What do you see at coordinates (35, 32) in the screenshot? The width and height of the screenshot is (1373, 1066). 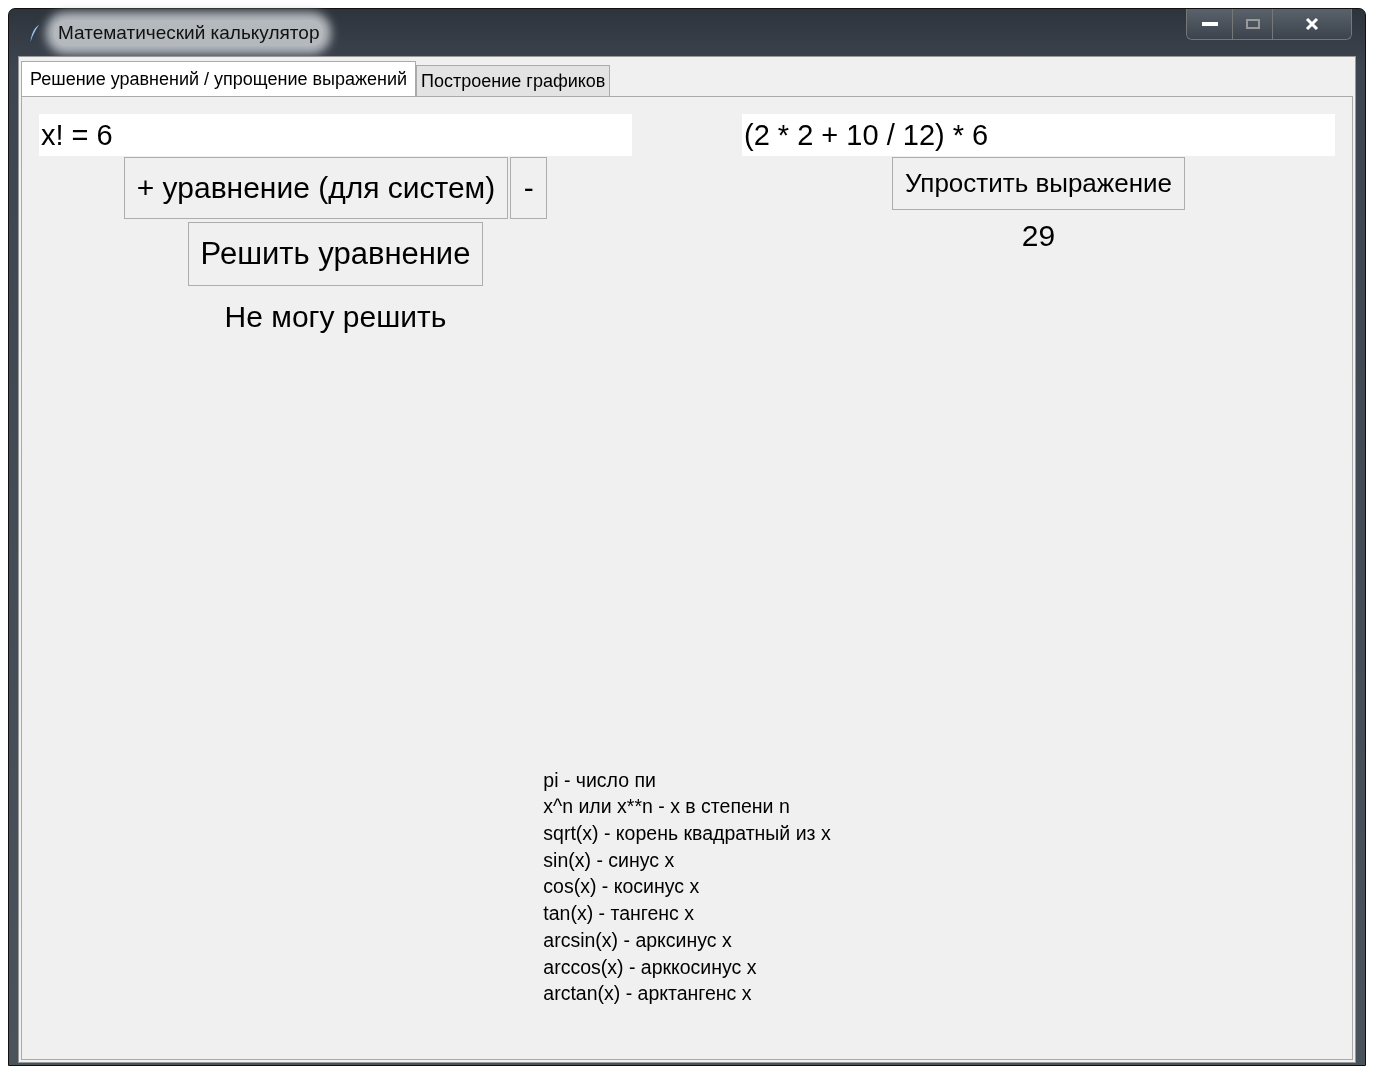 I see `feather-icon` at bounding box center [35, 32].